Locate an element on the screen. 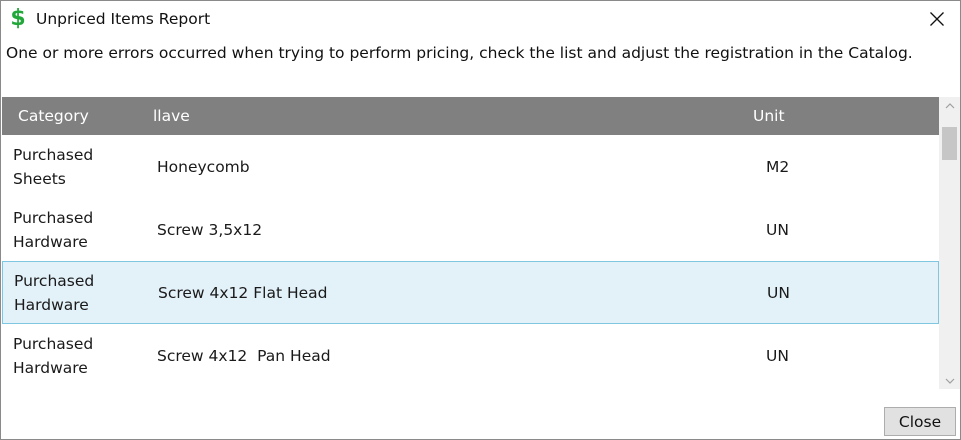  cell-llave: Screw 4x12 Pan Head is located at coordinates (244, 355).